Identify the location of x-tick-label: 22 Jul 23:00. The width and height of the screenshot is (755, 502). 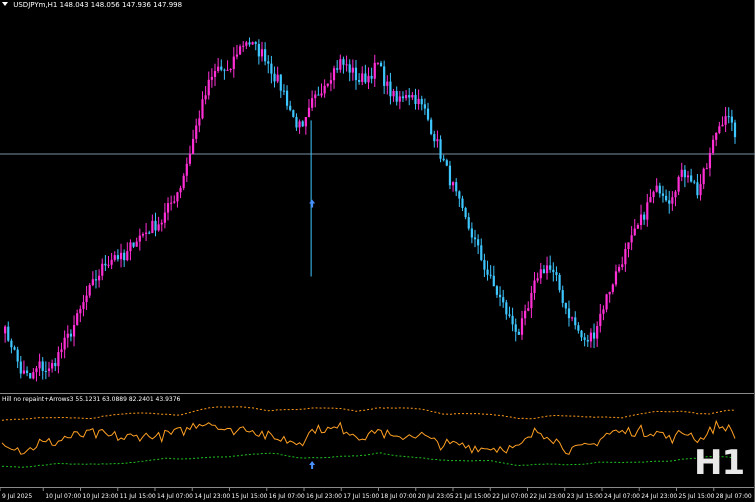
(548, 496).